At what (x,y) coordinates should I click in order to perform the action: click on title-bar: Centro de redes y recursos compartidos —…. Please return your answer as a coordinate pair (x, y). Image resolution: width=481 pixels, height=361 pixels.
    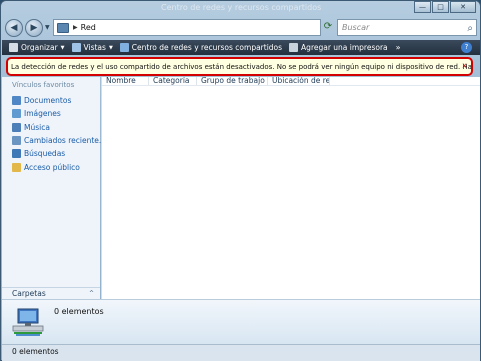
    Looking at the image, I should click on (240, 8).